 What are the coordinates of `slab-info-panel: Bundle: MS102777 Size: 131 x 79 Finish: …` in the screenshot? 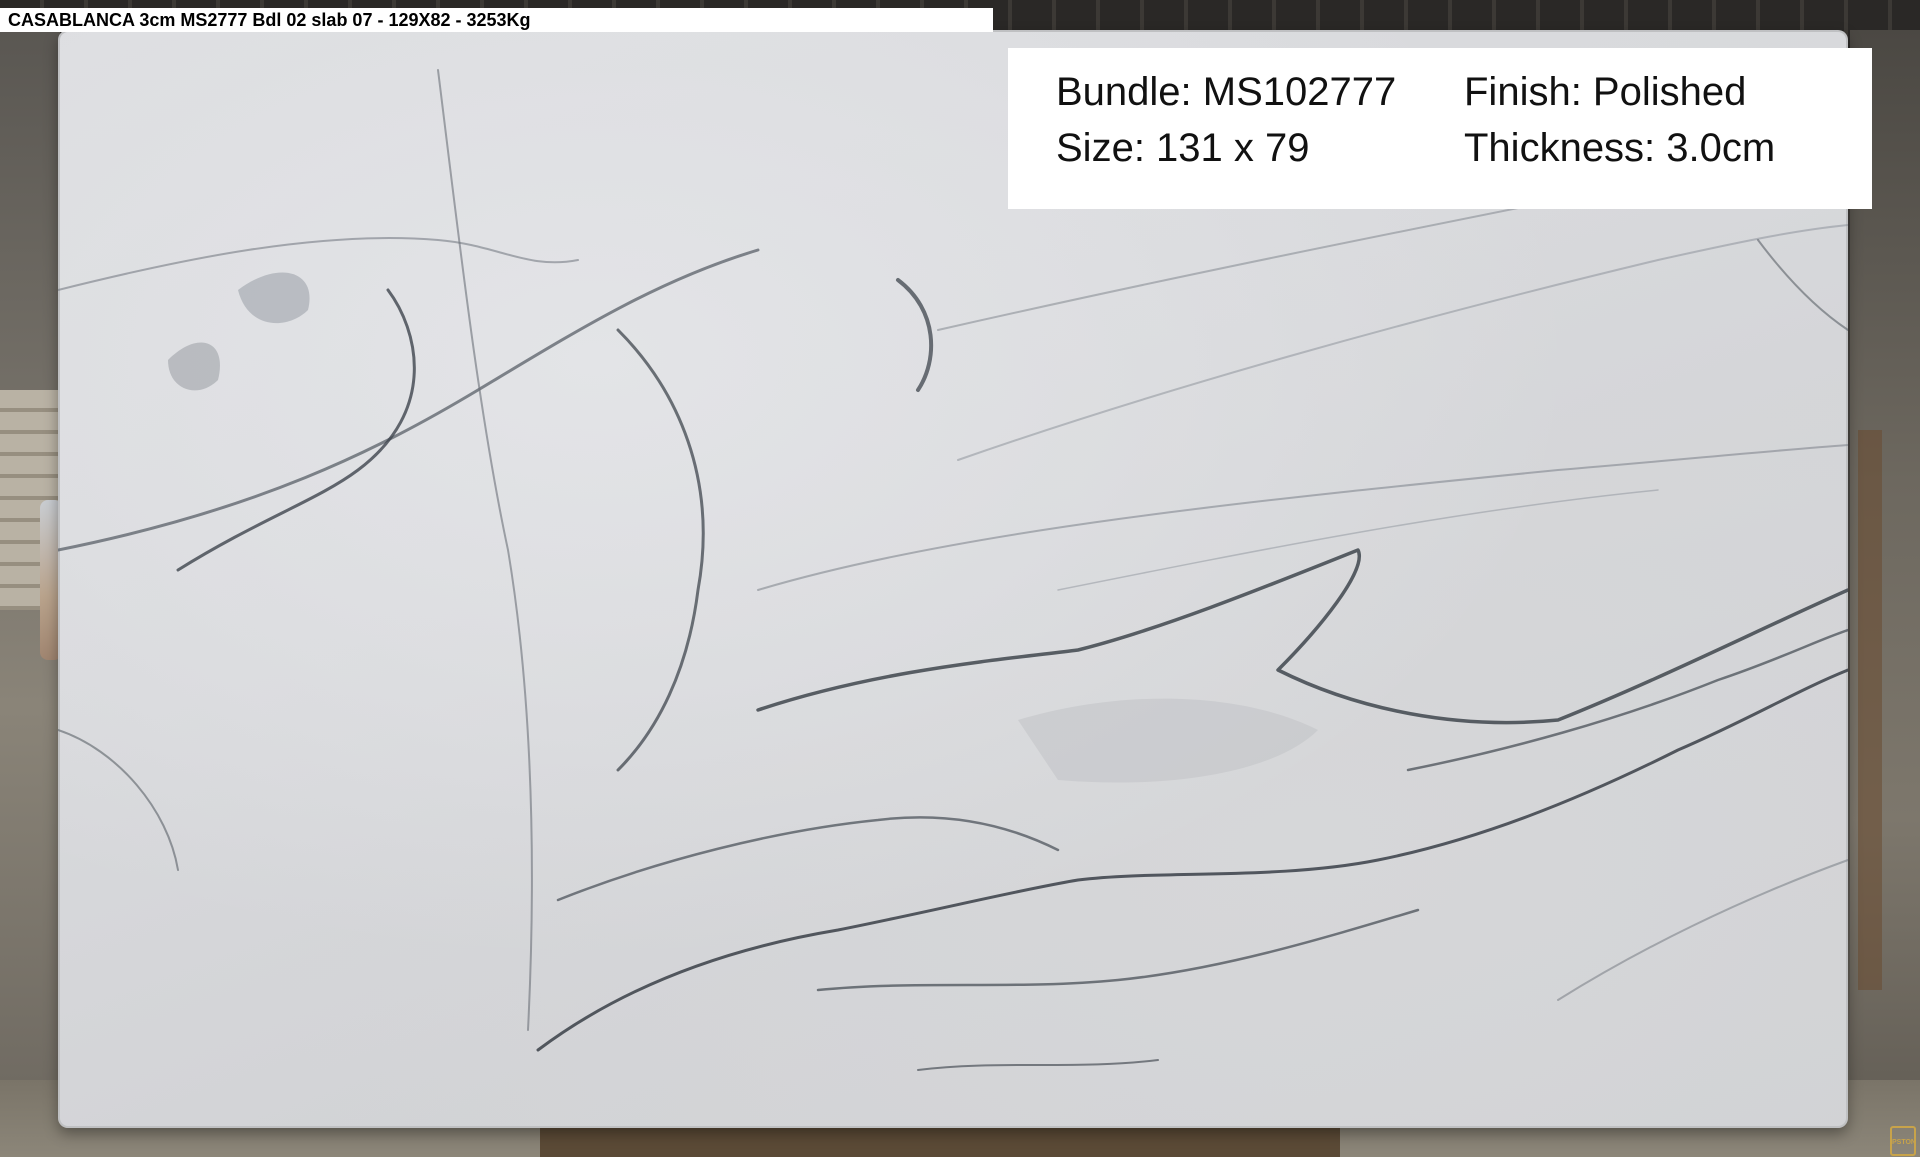 It's located at (1440, 128).